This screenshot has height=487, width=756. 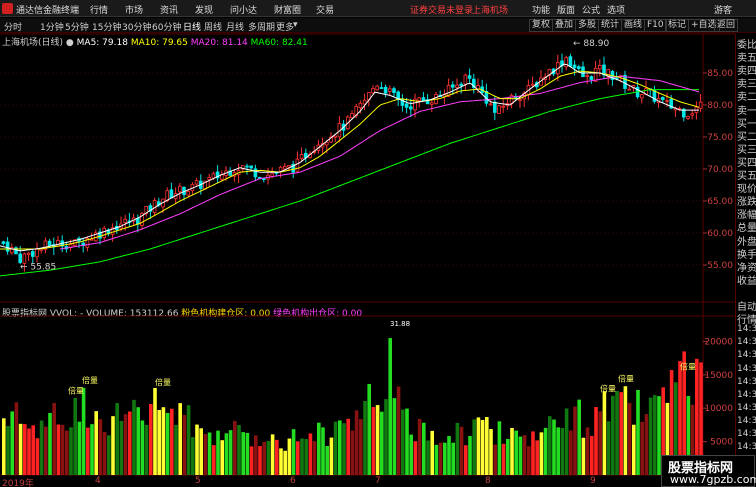 What do you see at coordinates (591, 44) in the screenshot?
I see `high-price-label: ← 88.90` at bounding box center [591, 44].